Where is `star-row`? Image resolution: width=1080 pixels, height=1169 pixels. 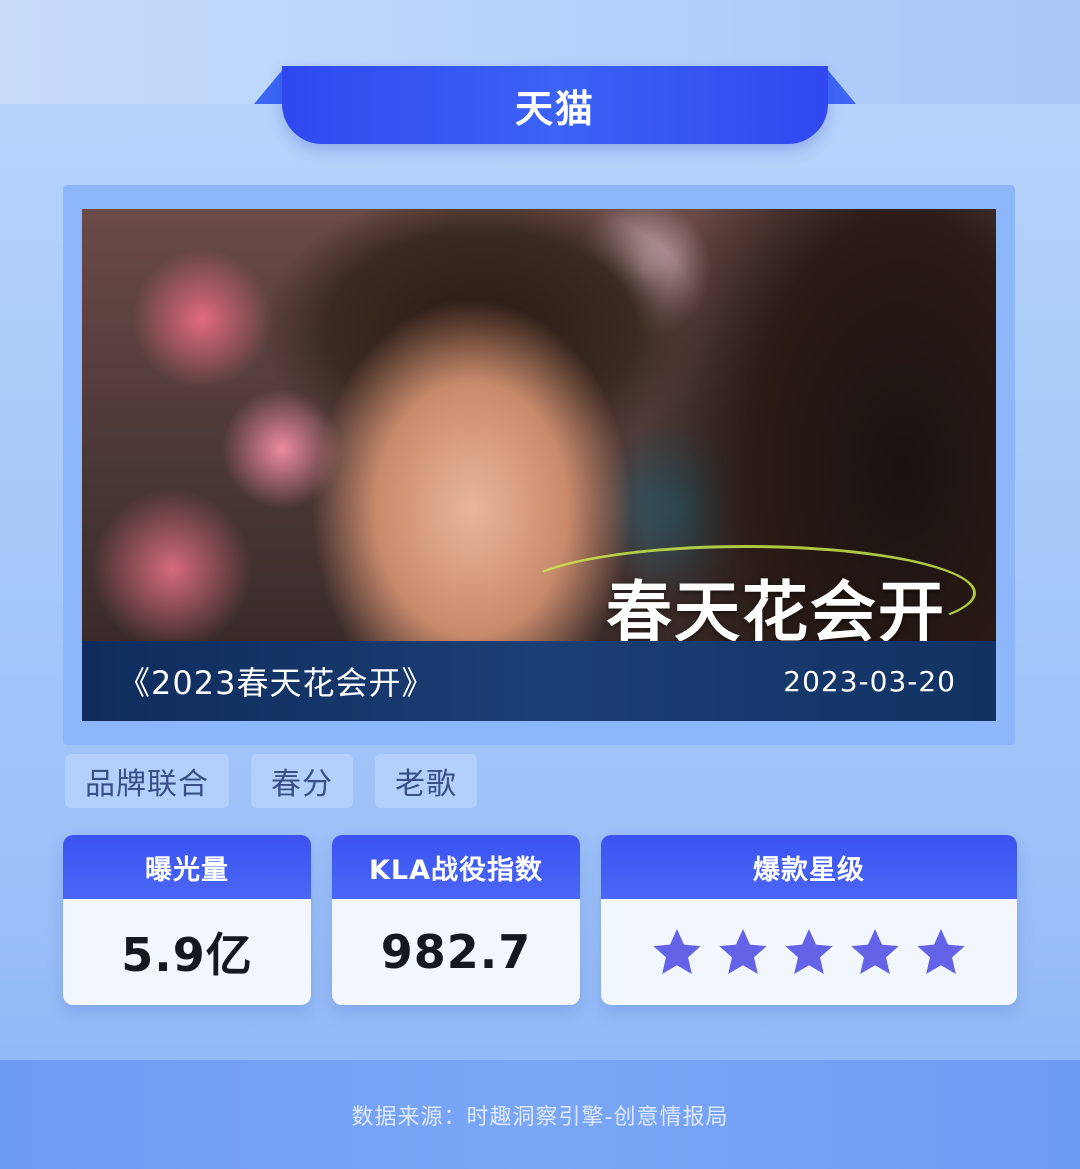
star-row is located at coordinates (809, 952).